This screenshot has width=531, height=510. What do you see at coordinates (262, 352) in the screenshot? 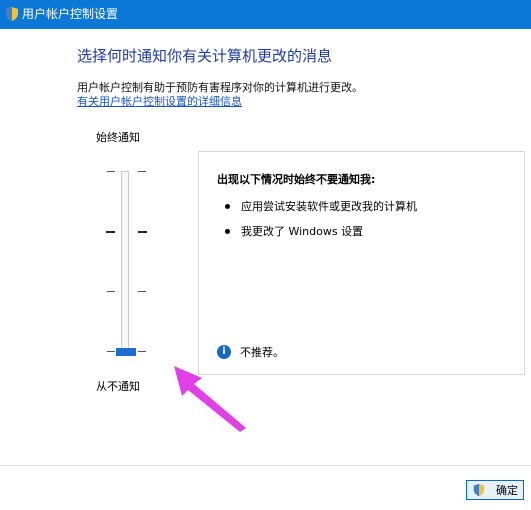
I see `info-text: 不推荐。` at bounding box center [262, 352].